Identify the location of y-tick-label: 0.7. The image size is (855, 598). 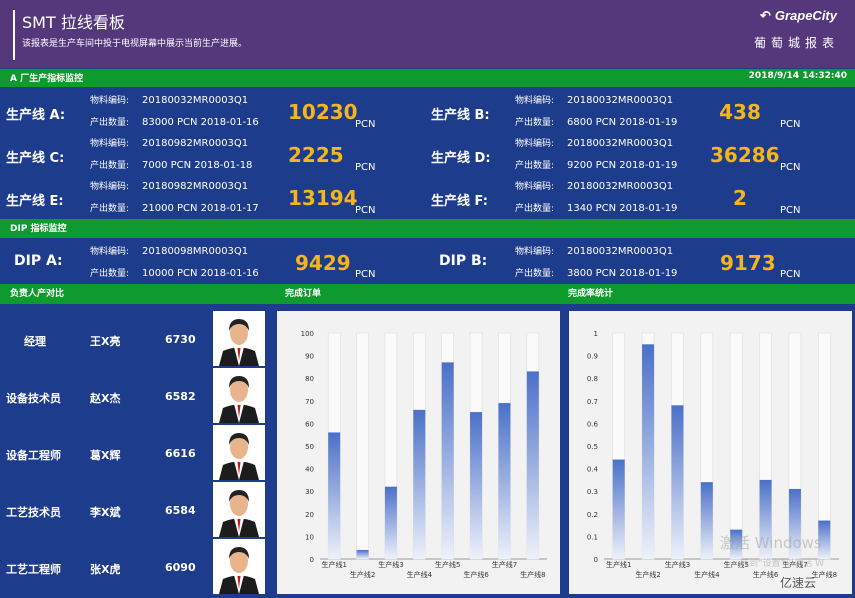
(592, 402).